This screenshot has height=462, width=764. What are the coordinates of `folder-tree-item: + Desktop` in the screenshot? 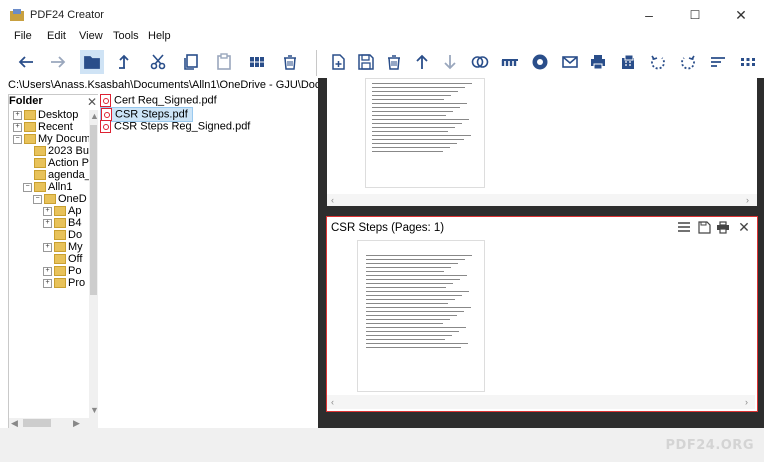 It's located at (45, 115).